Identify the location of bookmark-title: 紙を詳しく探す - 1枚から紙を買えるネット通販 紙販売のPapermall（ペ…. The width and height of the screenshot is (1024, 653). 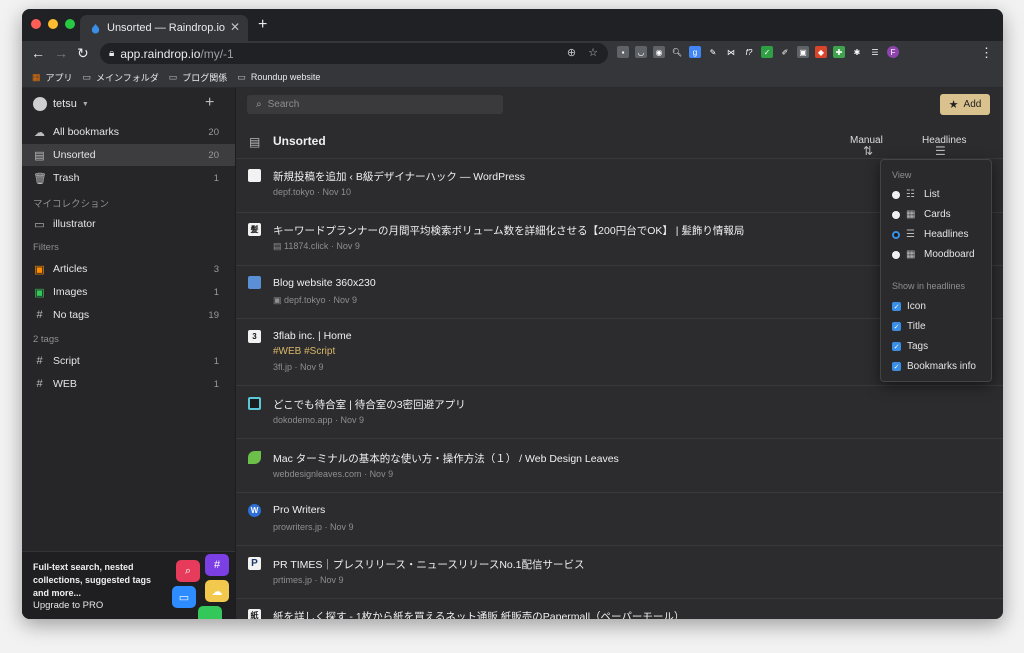
(478, 614).